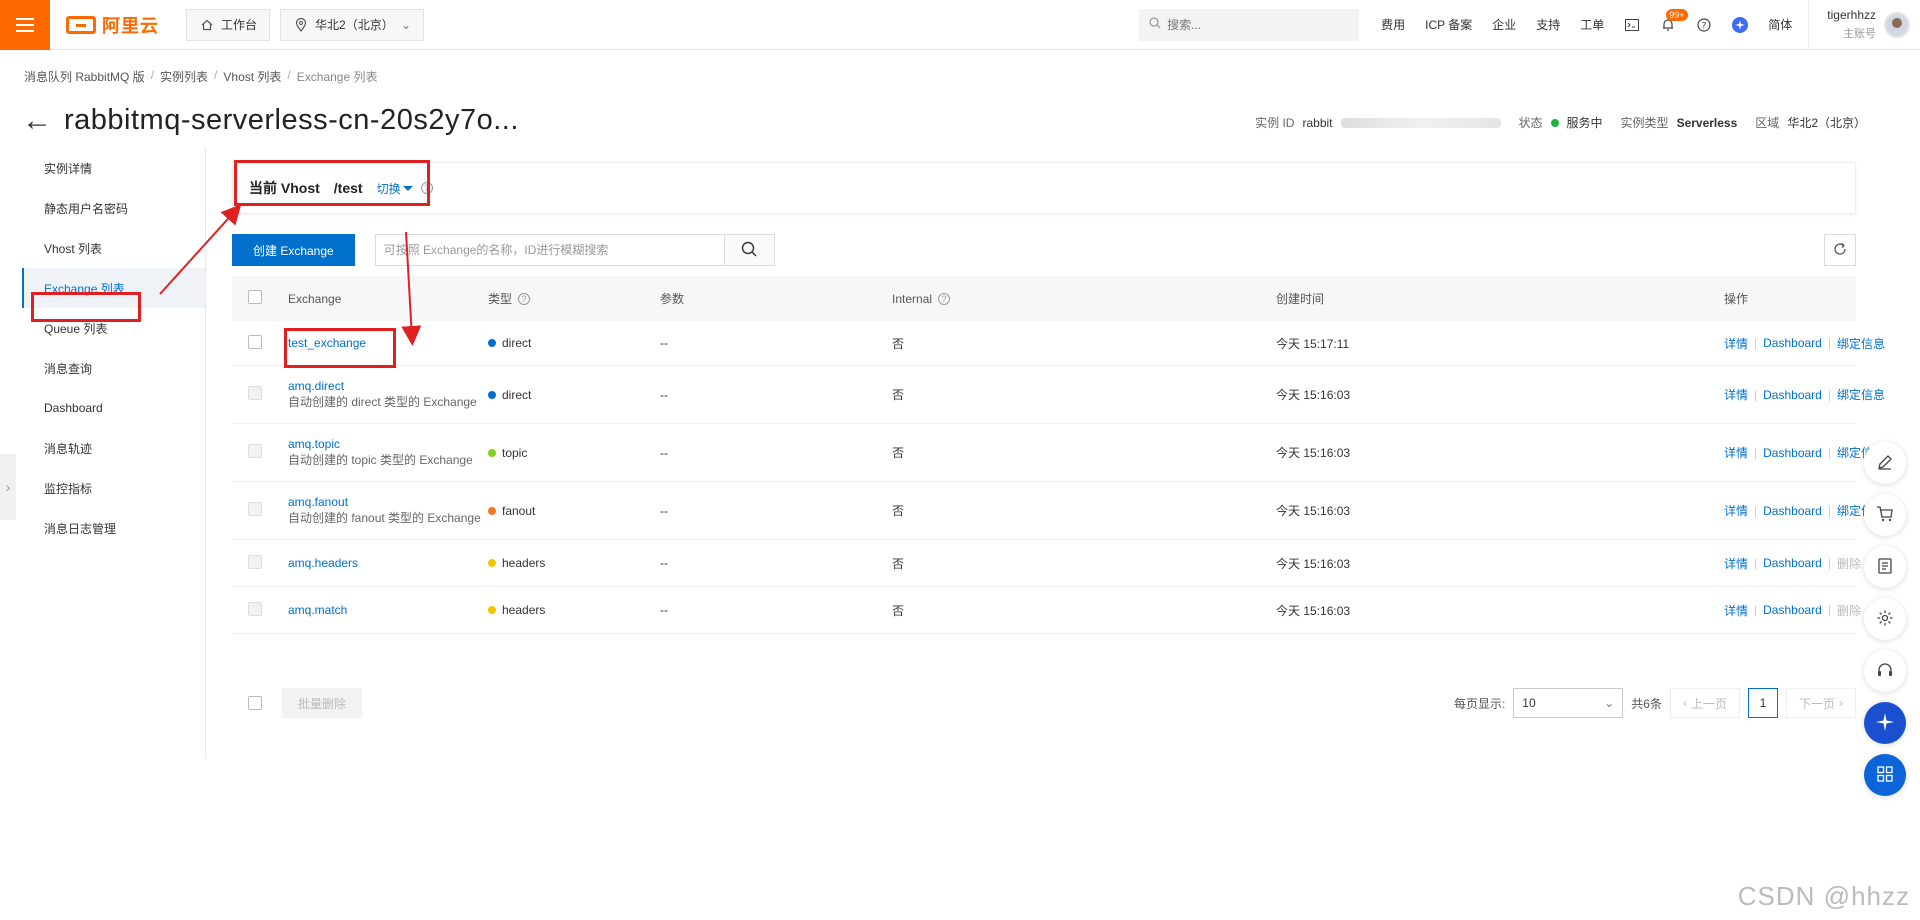 Image resolution: width=1920 pixels, height=920 pixels. Describe the element at coordinates (1044, 188) in the screenshot. I see `current-vhost-panel: 当前 Vhost /test 切换 ?` at that location.